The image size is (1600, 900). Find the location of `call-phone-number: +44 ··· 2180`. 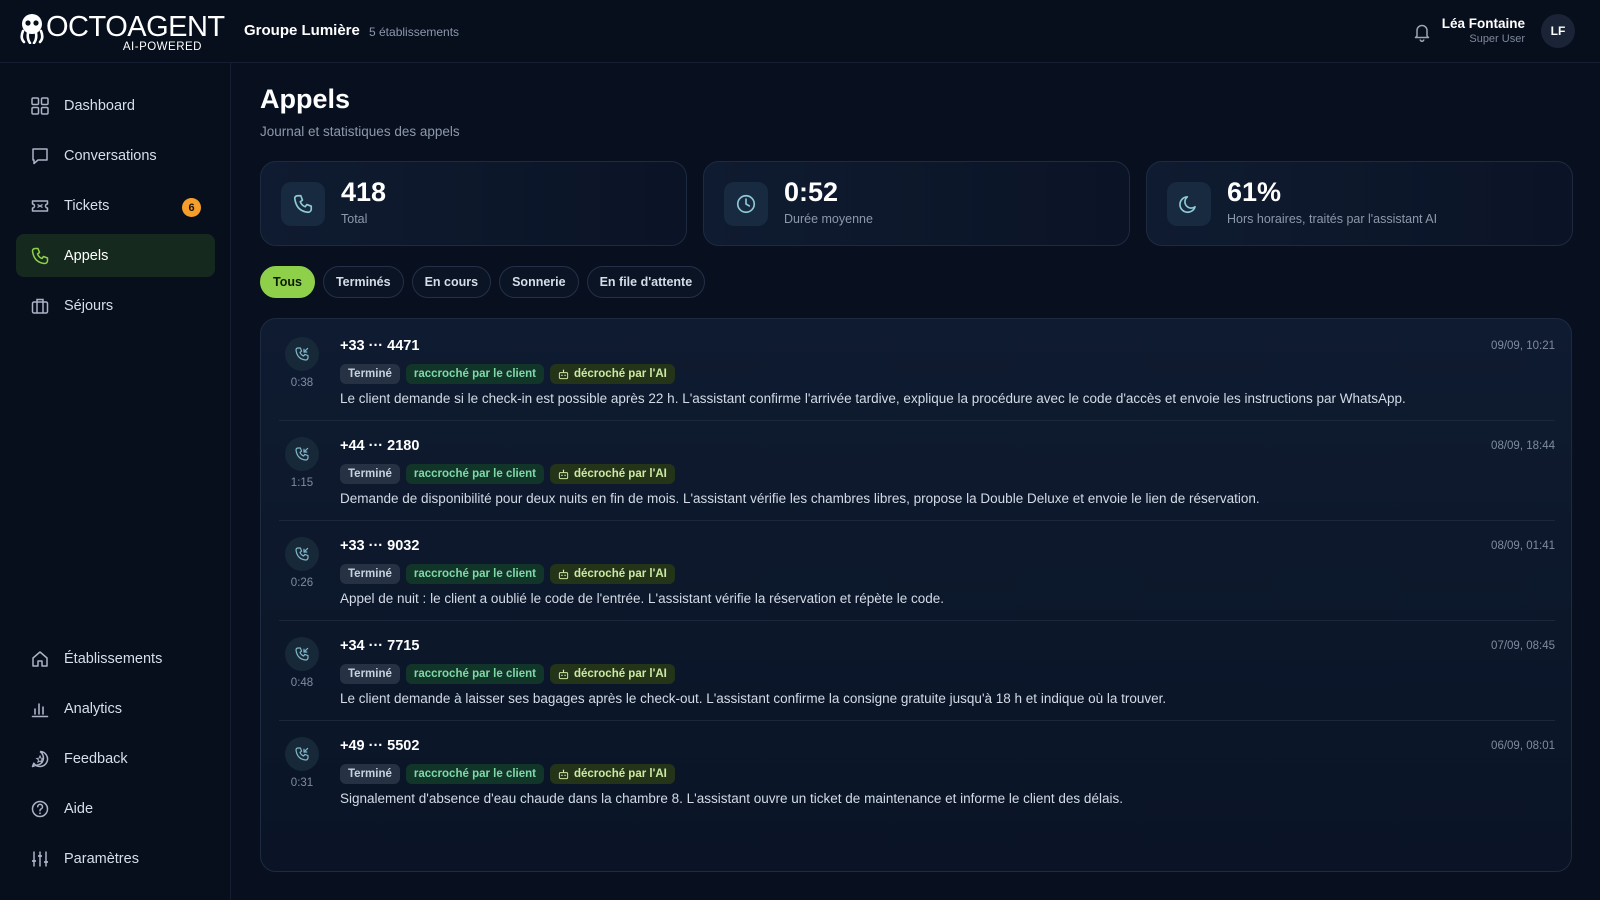

call-phone-number: +44 ··· 2180 is located at coordinates (380, 446).